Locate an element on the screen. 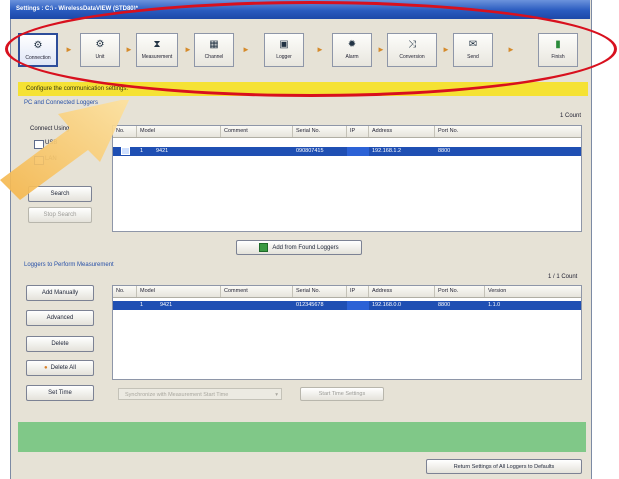  cell-serial: 090807415 is located at coordinates (310, 151).